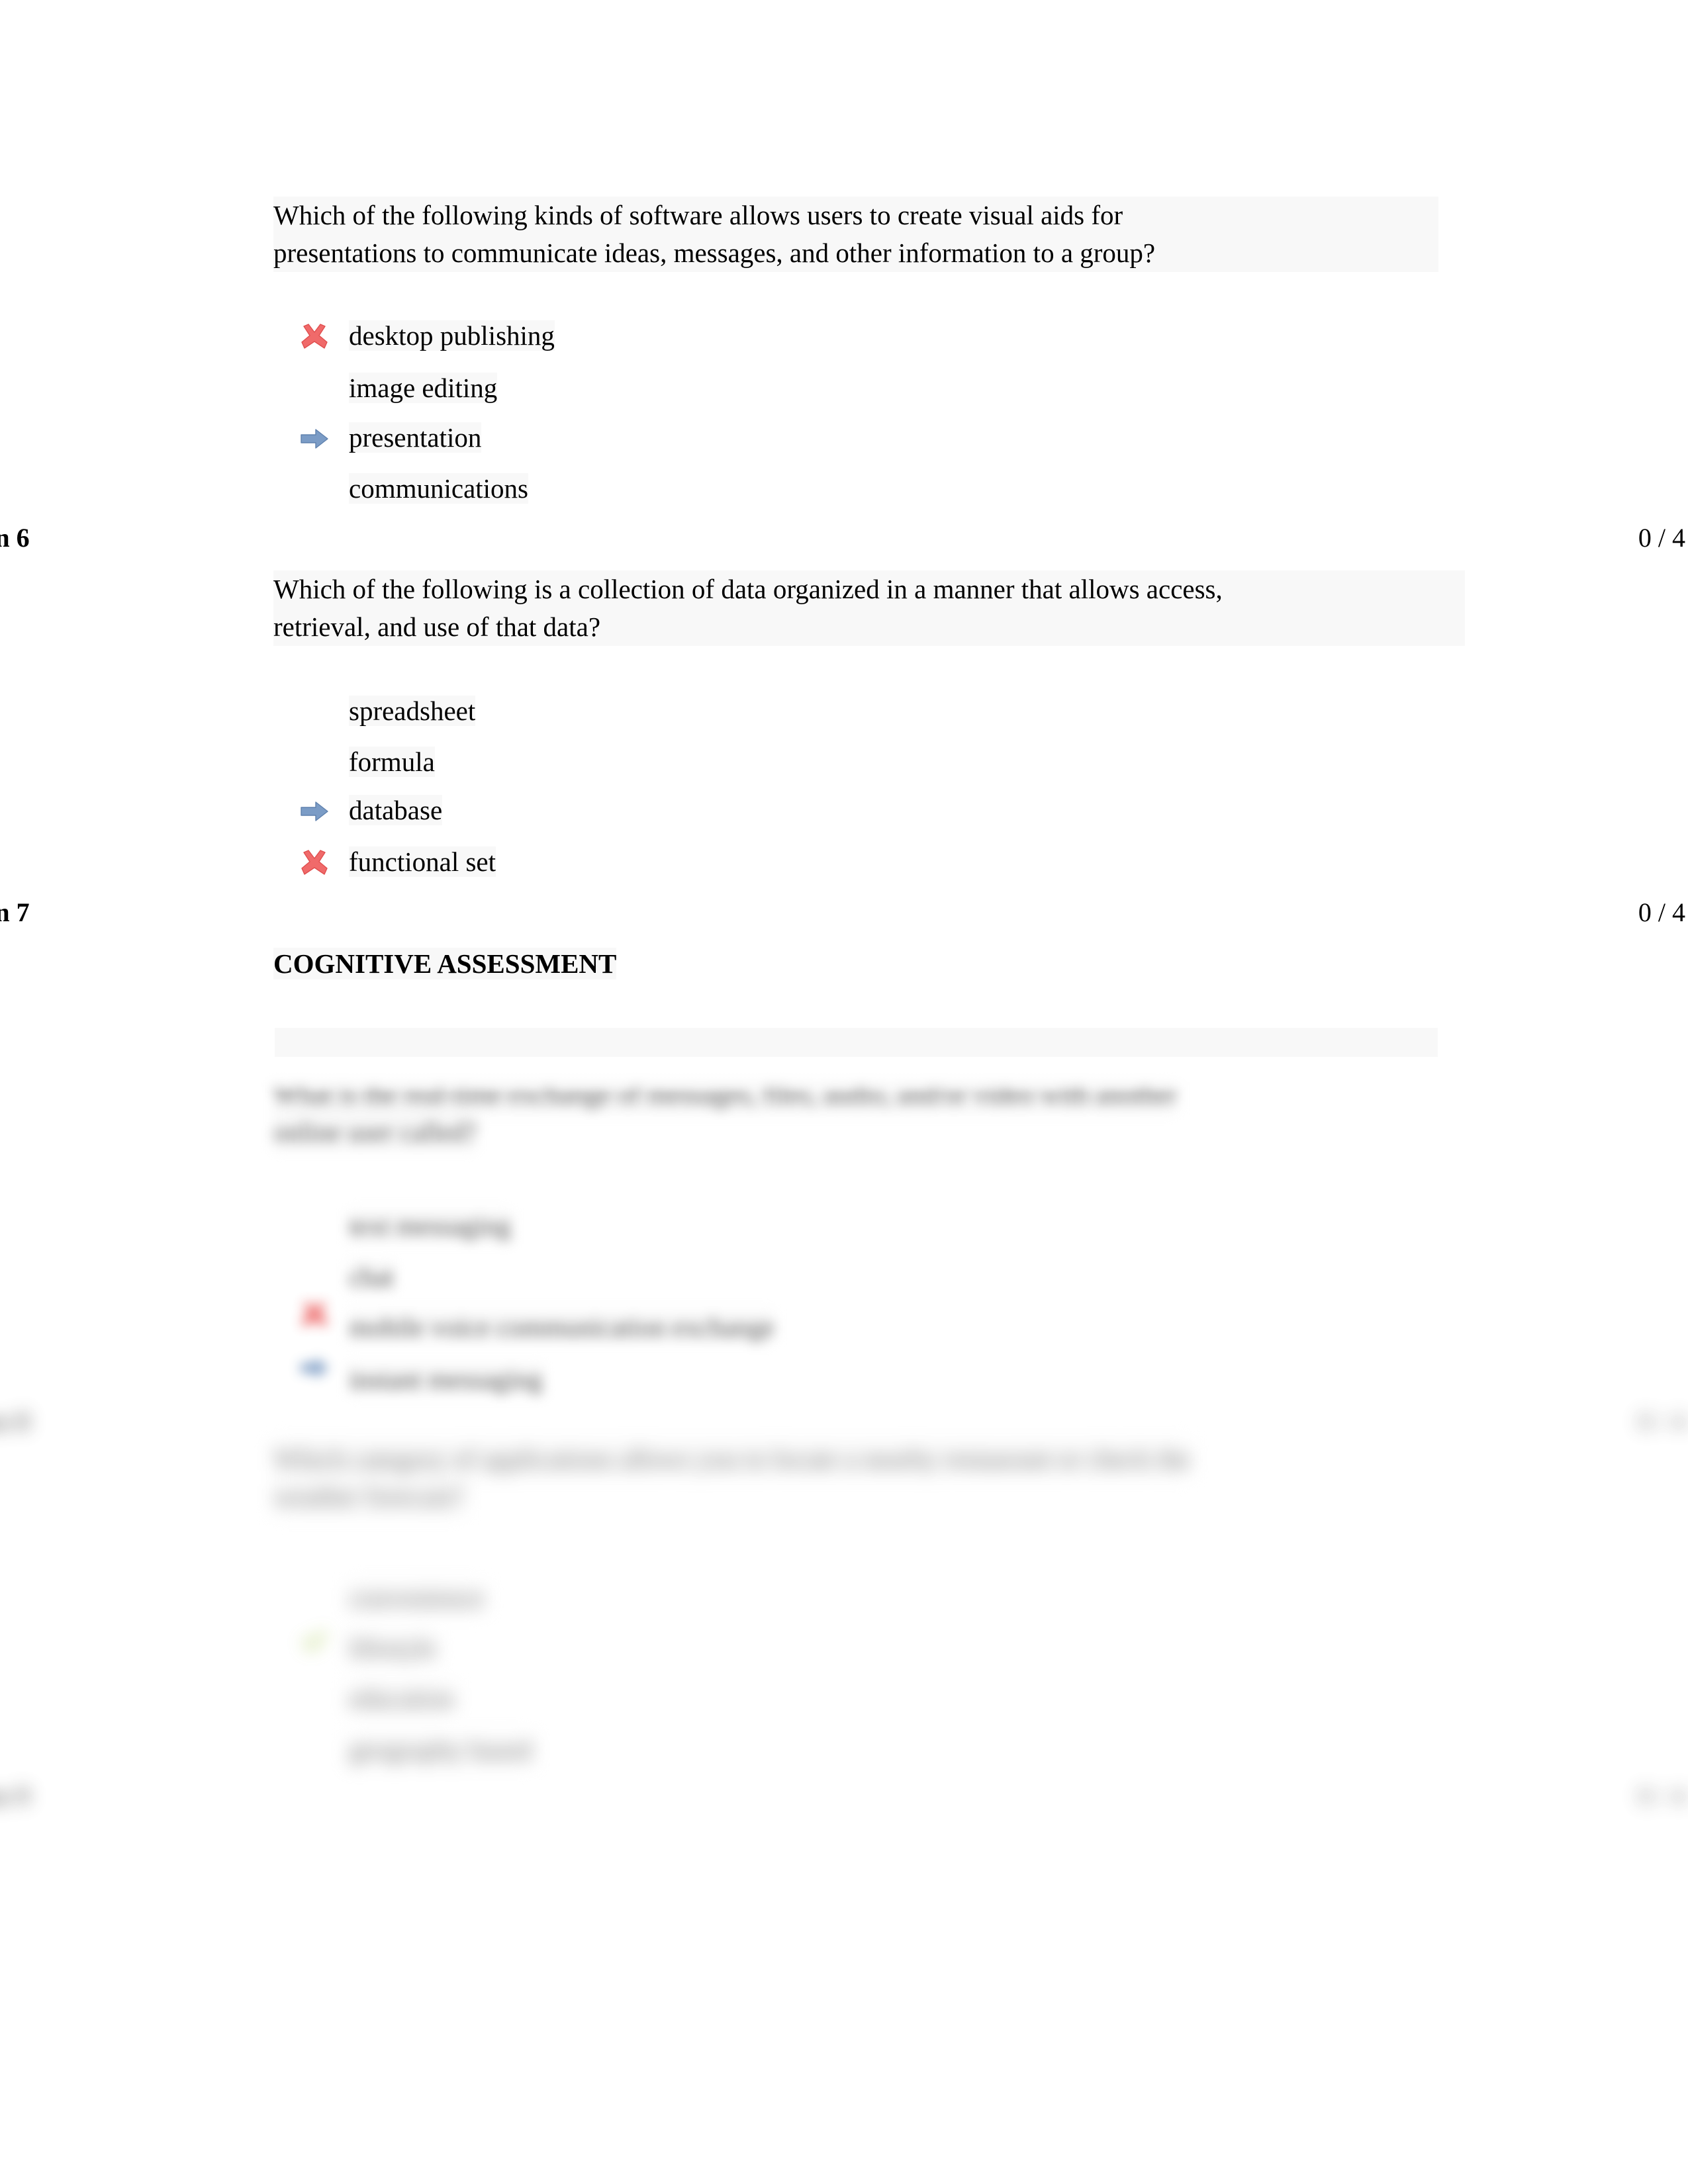  I want to click on option-row: formula, so click(392, 762).